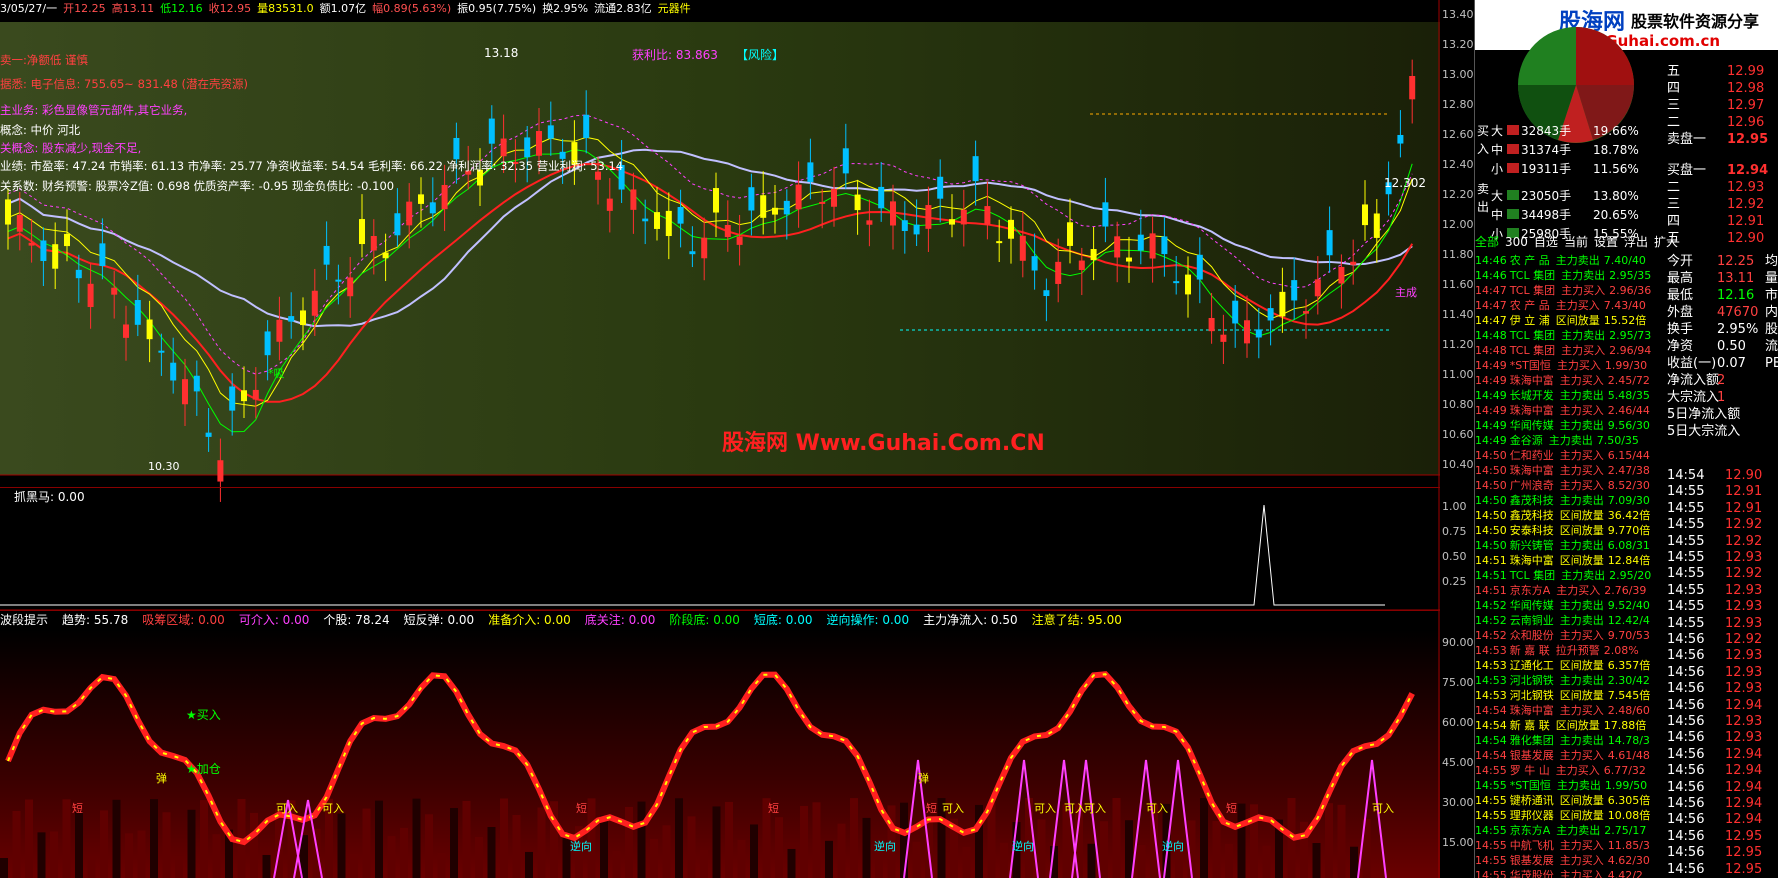  I want to click on tick-row: 14:54 银基发展 主力买入 4.61/48, so click(1570, 754).